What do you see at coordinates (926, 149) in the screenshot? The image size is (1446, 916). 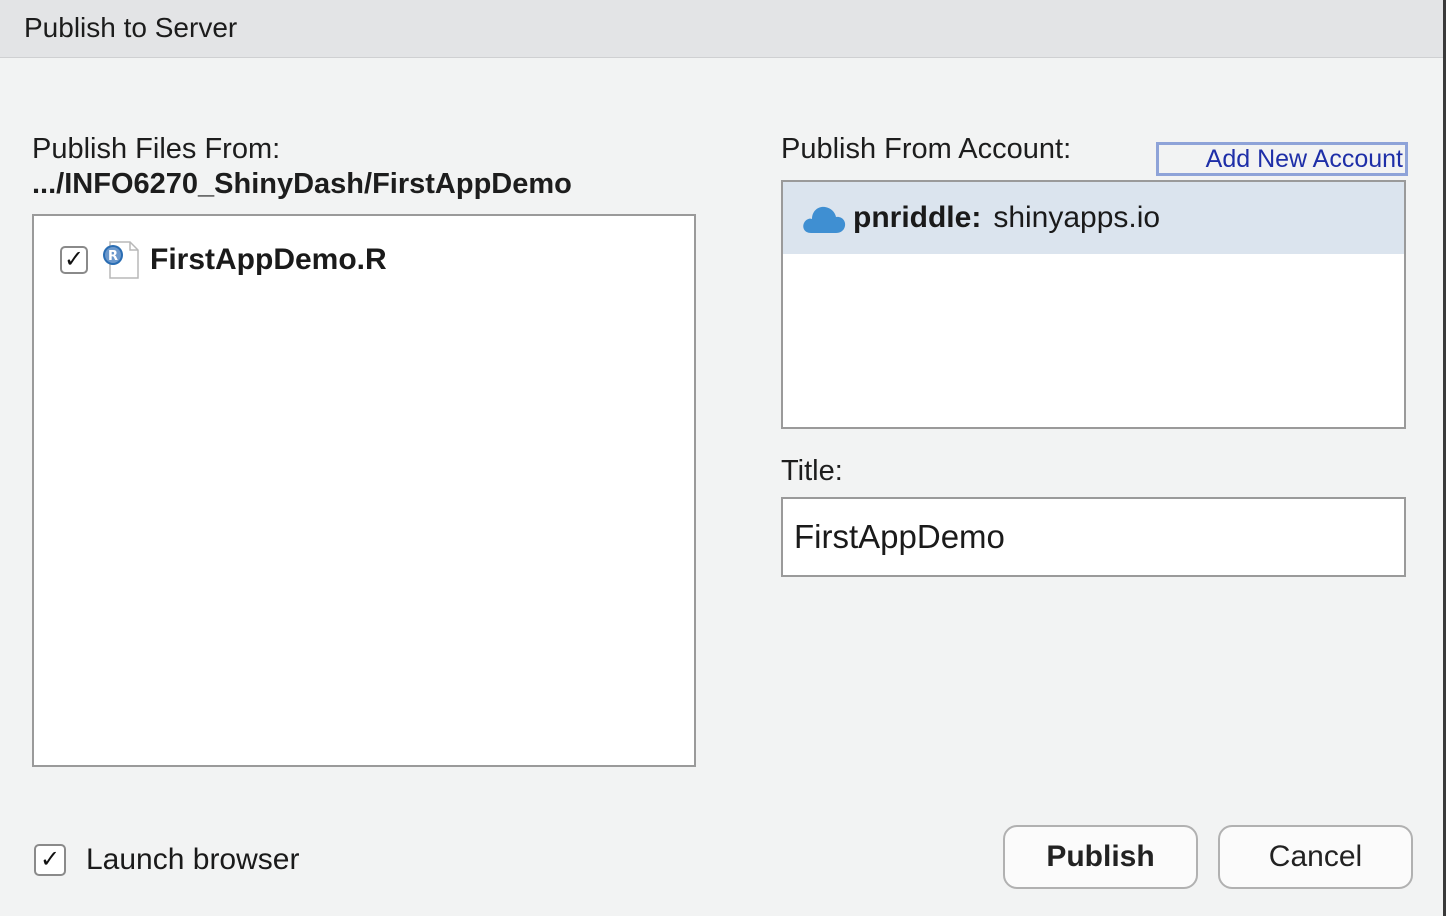 I see `publish-account-label: Publish From Account:` at bounding box center [926, 149].